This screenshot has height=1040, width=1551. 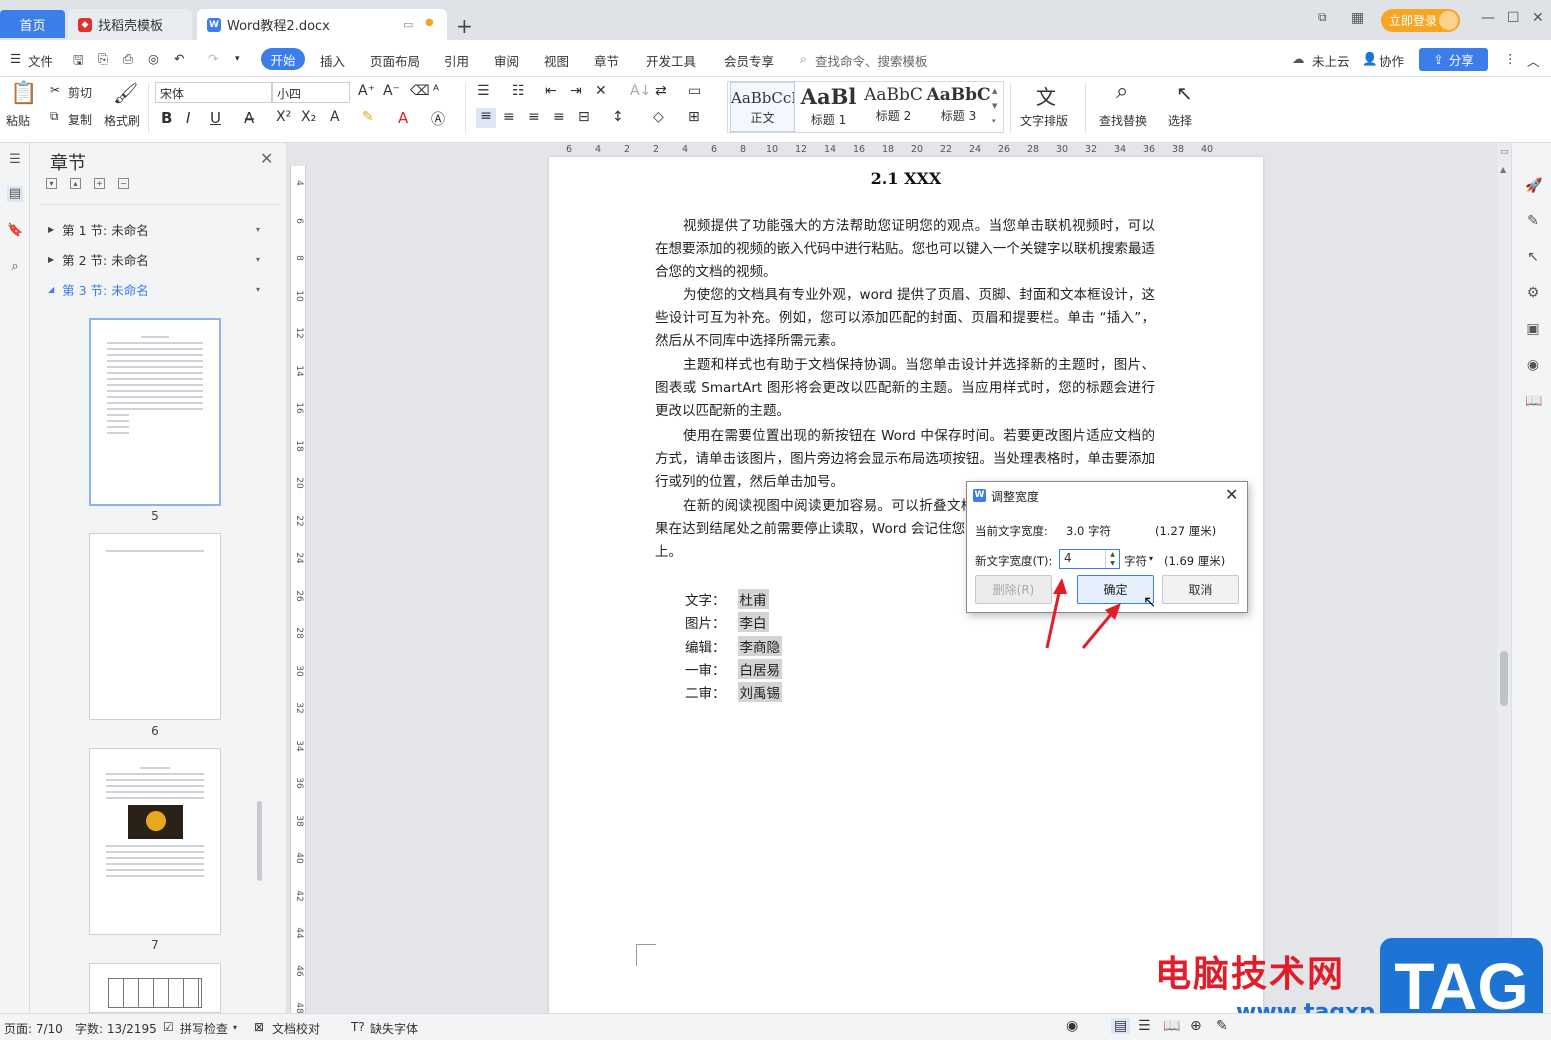 I want to click on close-window-icon: ✕, so click(x=1538, y=18).